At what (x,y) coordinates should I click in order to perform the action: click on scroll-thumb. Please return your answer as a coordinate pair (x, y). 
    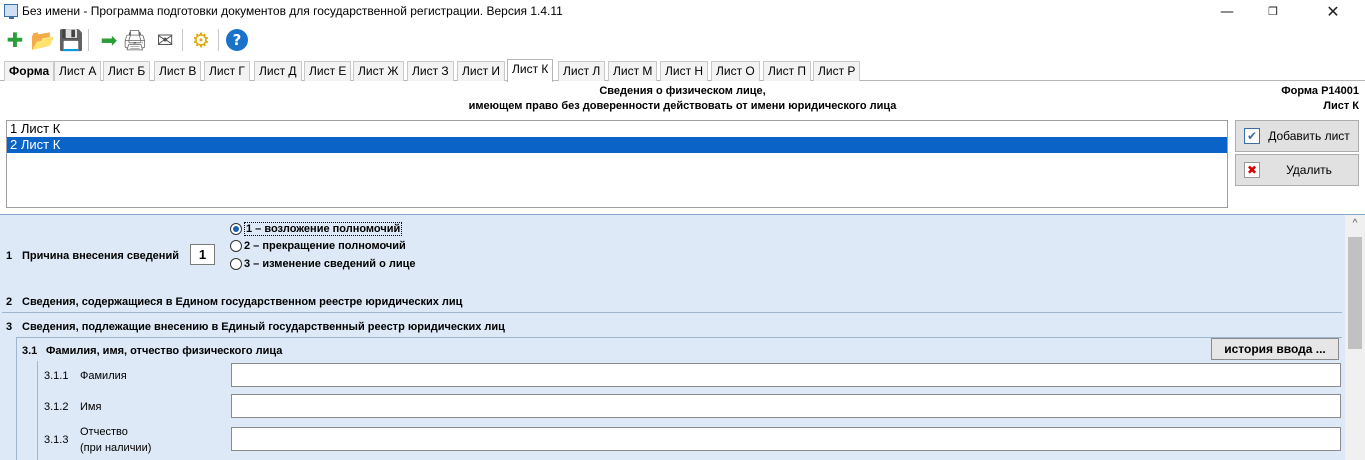
    Looking at the image, I should click on (1355, 293).